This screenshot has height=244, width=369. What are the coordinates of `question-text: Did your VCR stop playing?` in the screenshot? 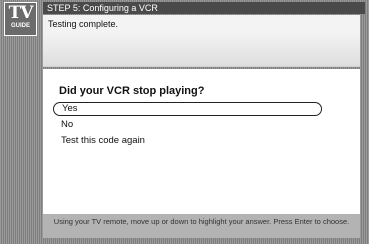 It's located at (132, 91).